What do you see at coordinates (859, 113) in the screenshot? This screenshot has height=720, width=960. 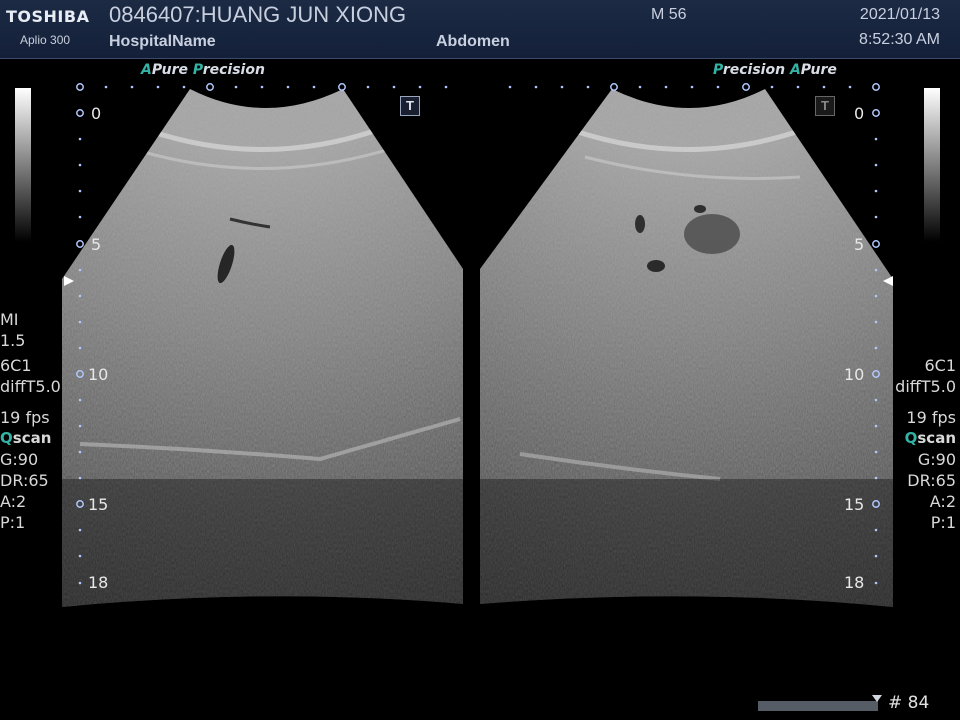 I see `right-depth-0: 0` at bounding box center [859, 113].